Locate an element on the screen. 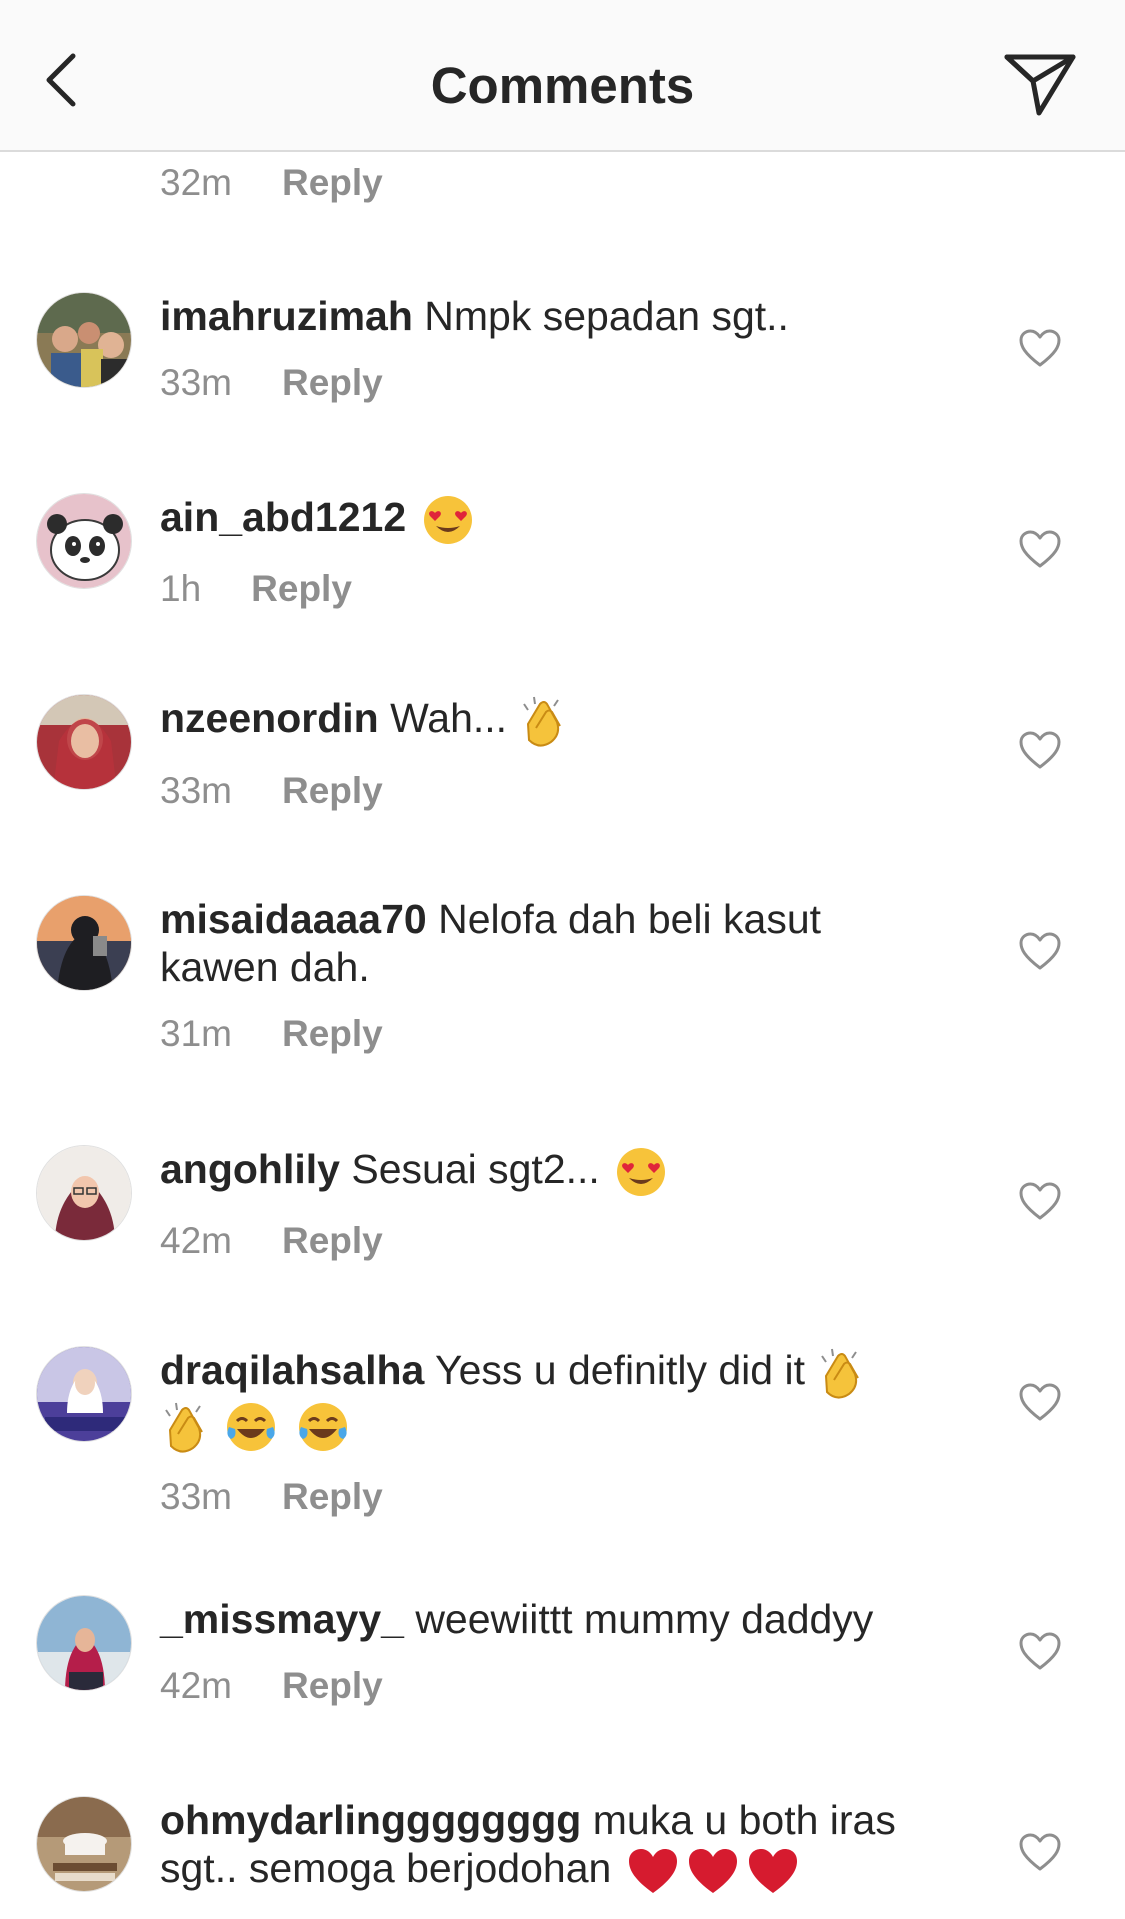  header-bar: Comments is located at coordinates (562, 76).